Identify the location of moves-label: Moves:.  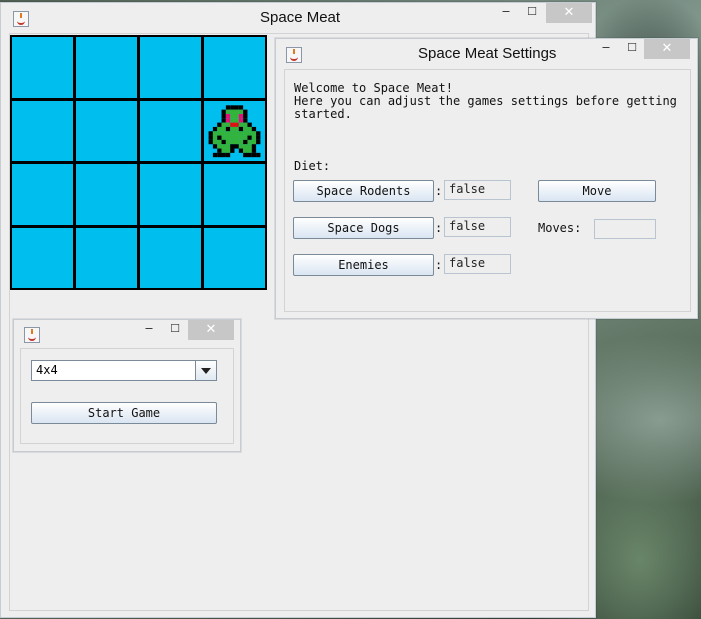
(560, 228).